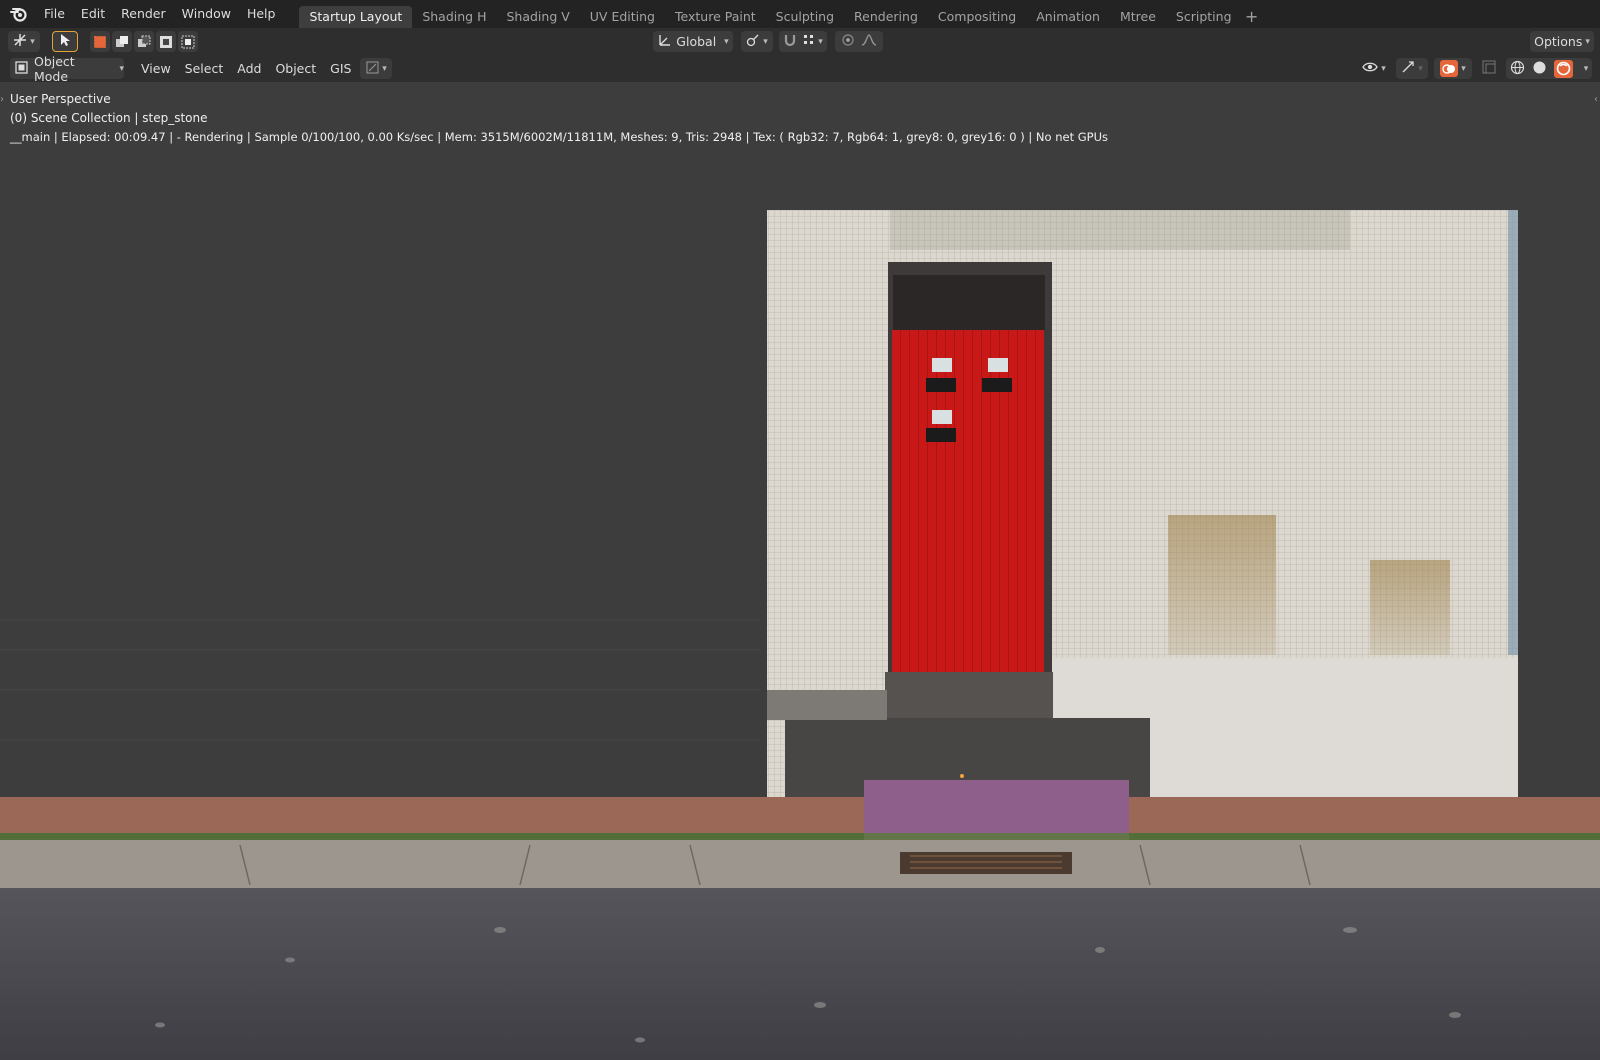  What do you see at coordinates (188, 41) in the screenshot?
I see `select-intersect-icon` at bounding box center [188, 41].